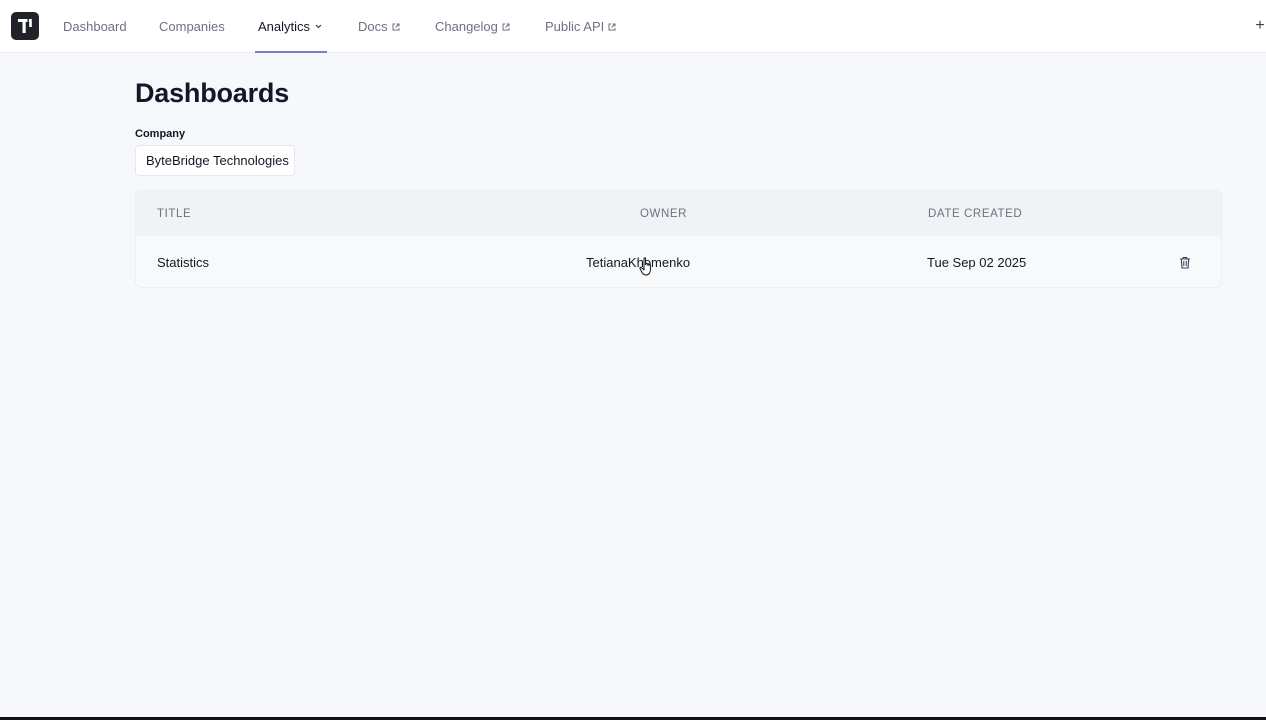  What do you see at coordinates (284, 26) in the screenshot?
I see `nav-item-label: Analytics` at bounding box center [284, 26].